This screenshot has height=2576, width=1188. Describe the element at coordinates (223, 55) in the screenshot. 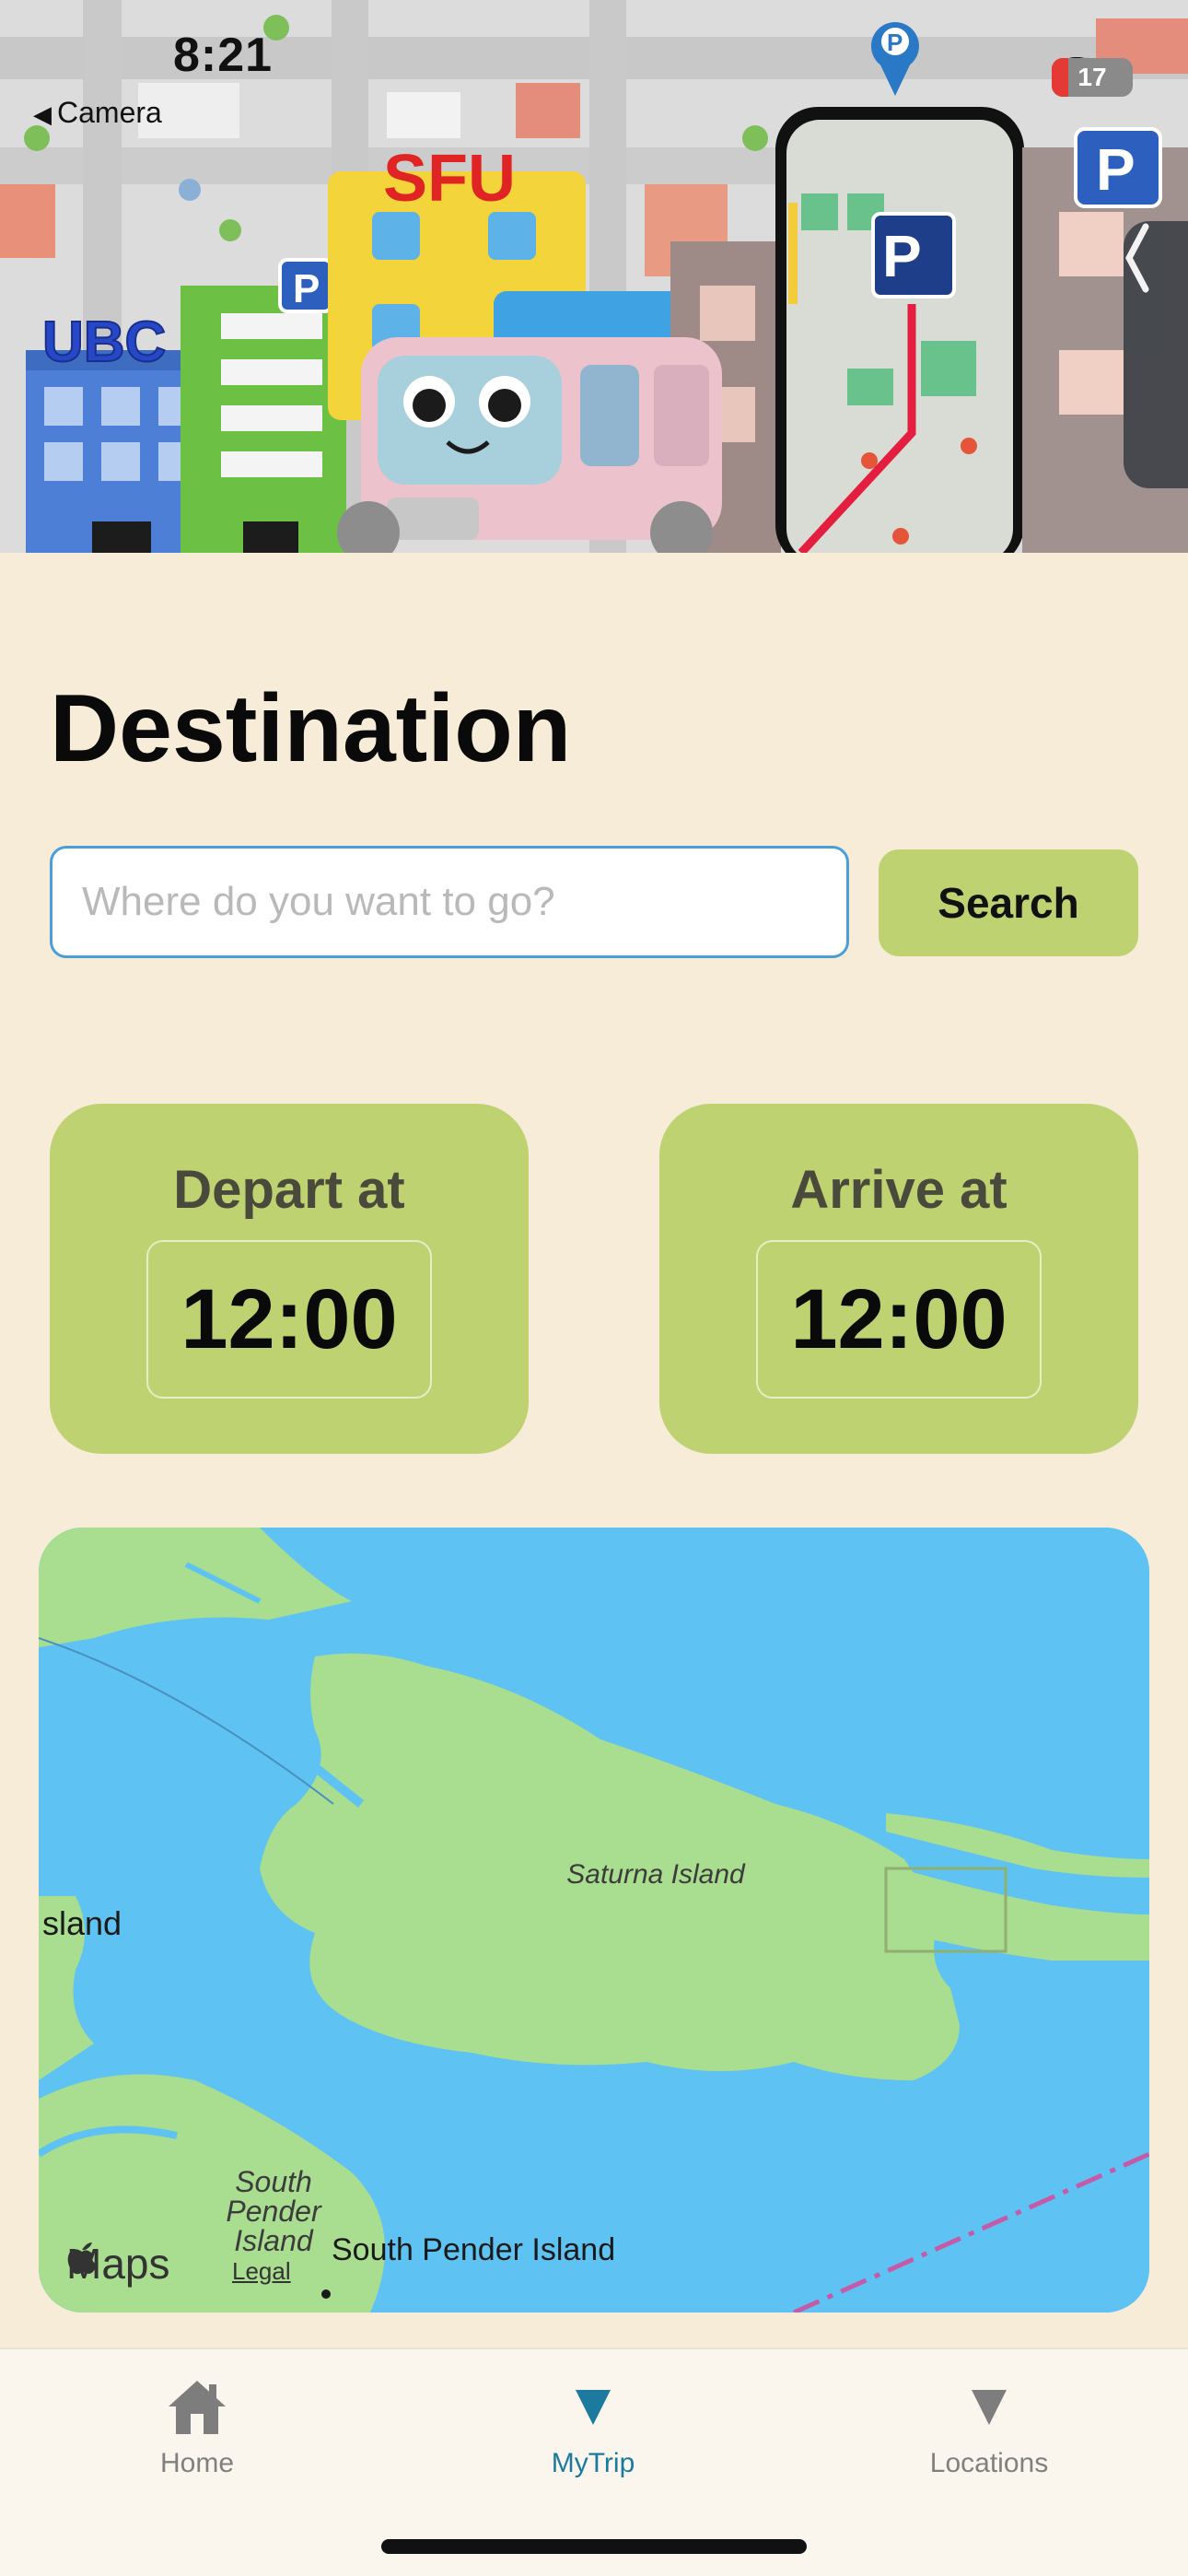

I see `status-time: 8:21` at that location.